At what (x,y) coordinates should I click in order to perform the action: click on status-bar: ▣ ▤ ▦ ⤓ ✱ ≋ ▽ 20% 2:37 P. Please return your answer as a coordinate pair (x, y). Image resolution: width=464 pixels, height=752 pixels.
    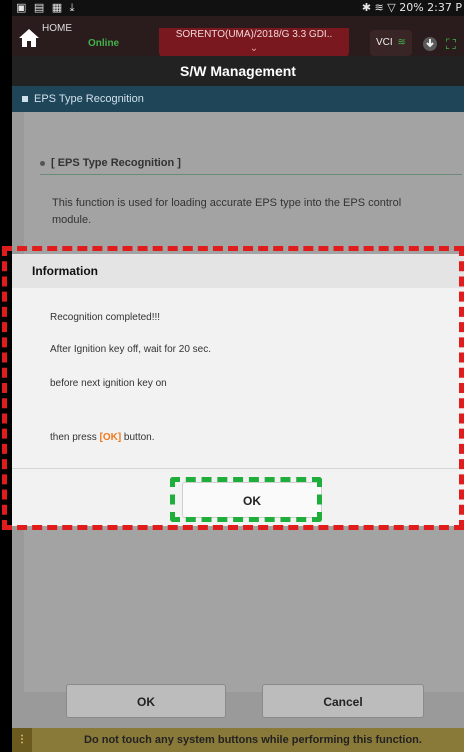
    Looking at the image, I should click on (238, 8).